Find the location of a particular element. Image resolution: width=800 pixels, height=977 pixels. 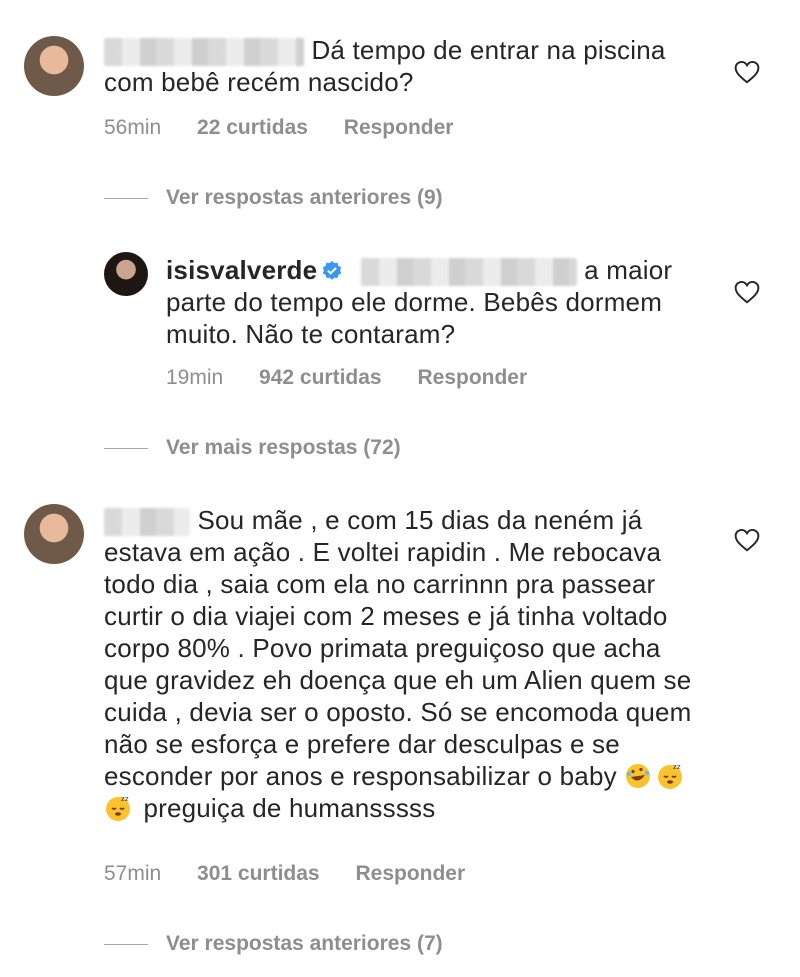

verified-badge-icon is located at coordinates (332, 270).